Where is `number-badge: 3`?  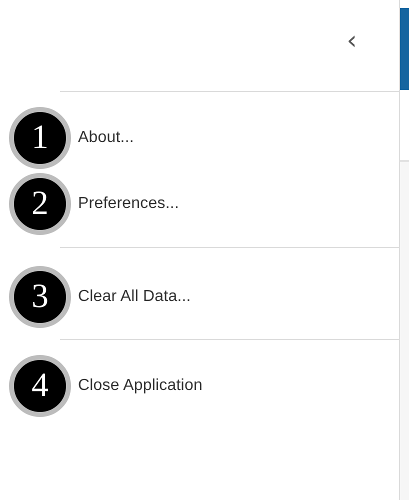
number-badge: 3 is located at coordinates (40, 297).